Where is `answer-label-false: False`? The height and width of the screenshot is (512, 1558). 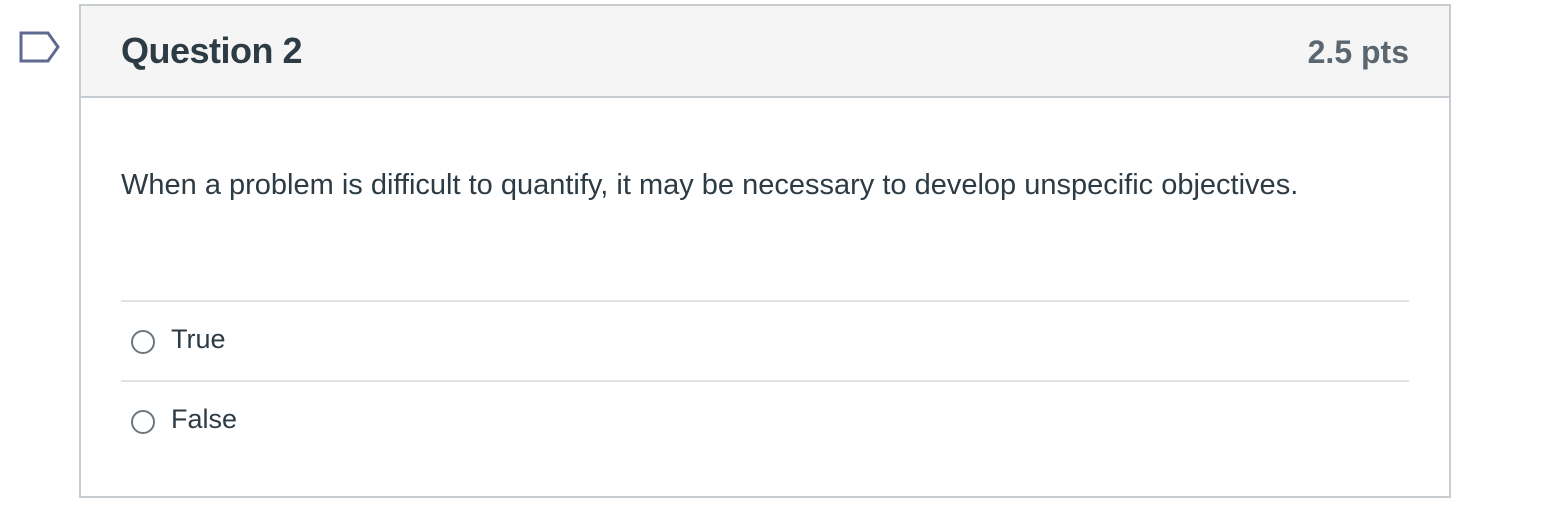 answer-label-false: False is located at coordinates (204, 419).